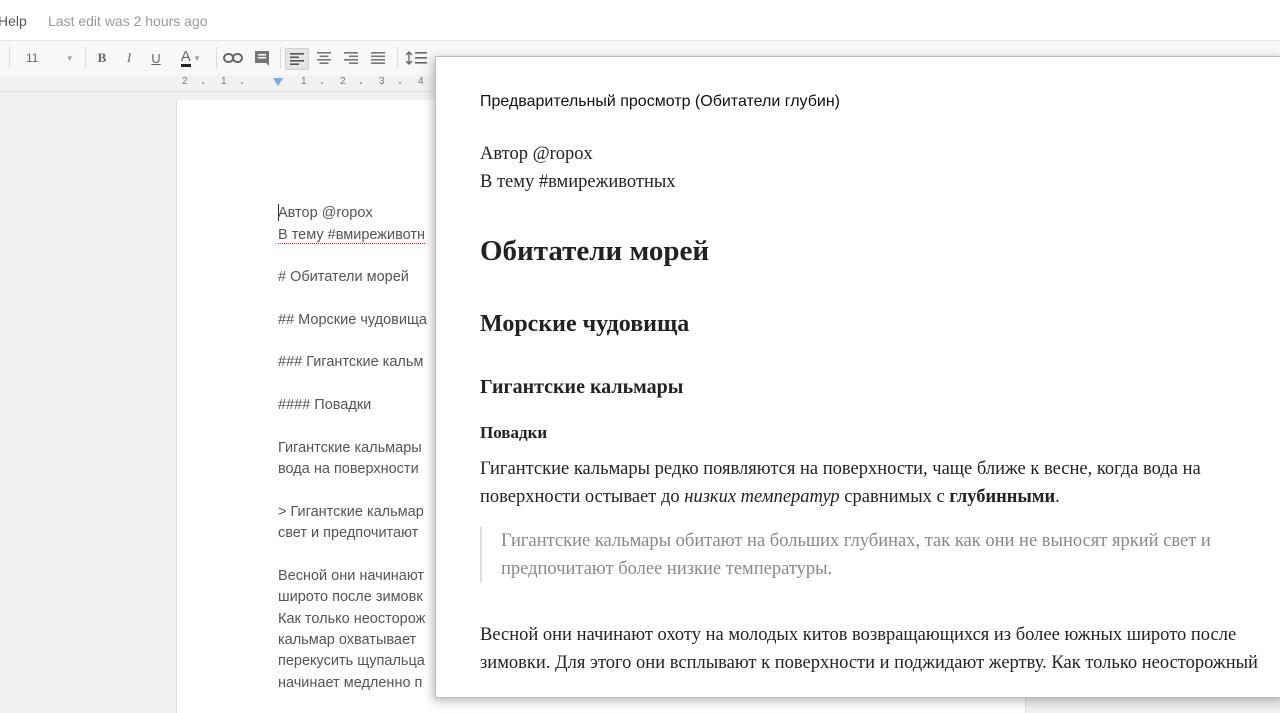 The height and width of the screenshot is (713, 1280). I want to click on indent-marker-icon, so click(278, 82).